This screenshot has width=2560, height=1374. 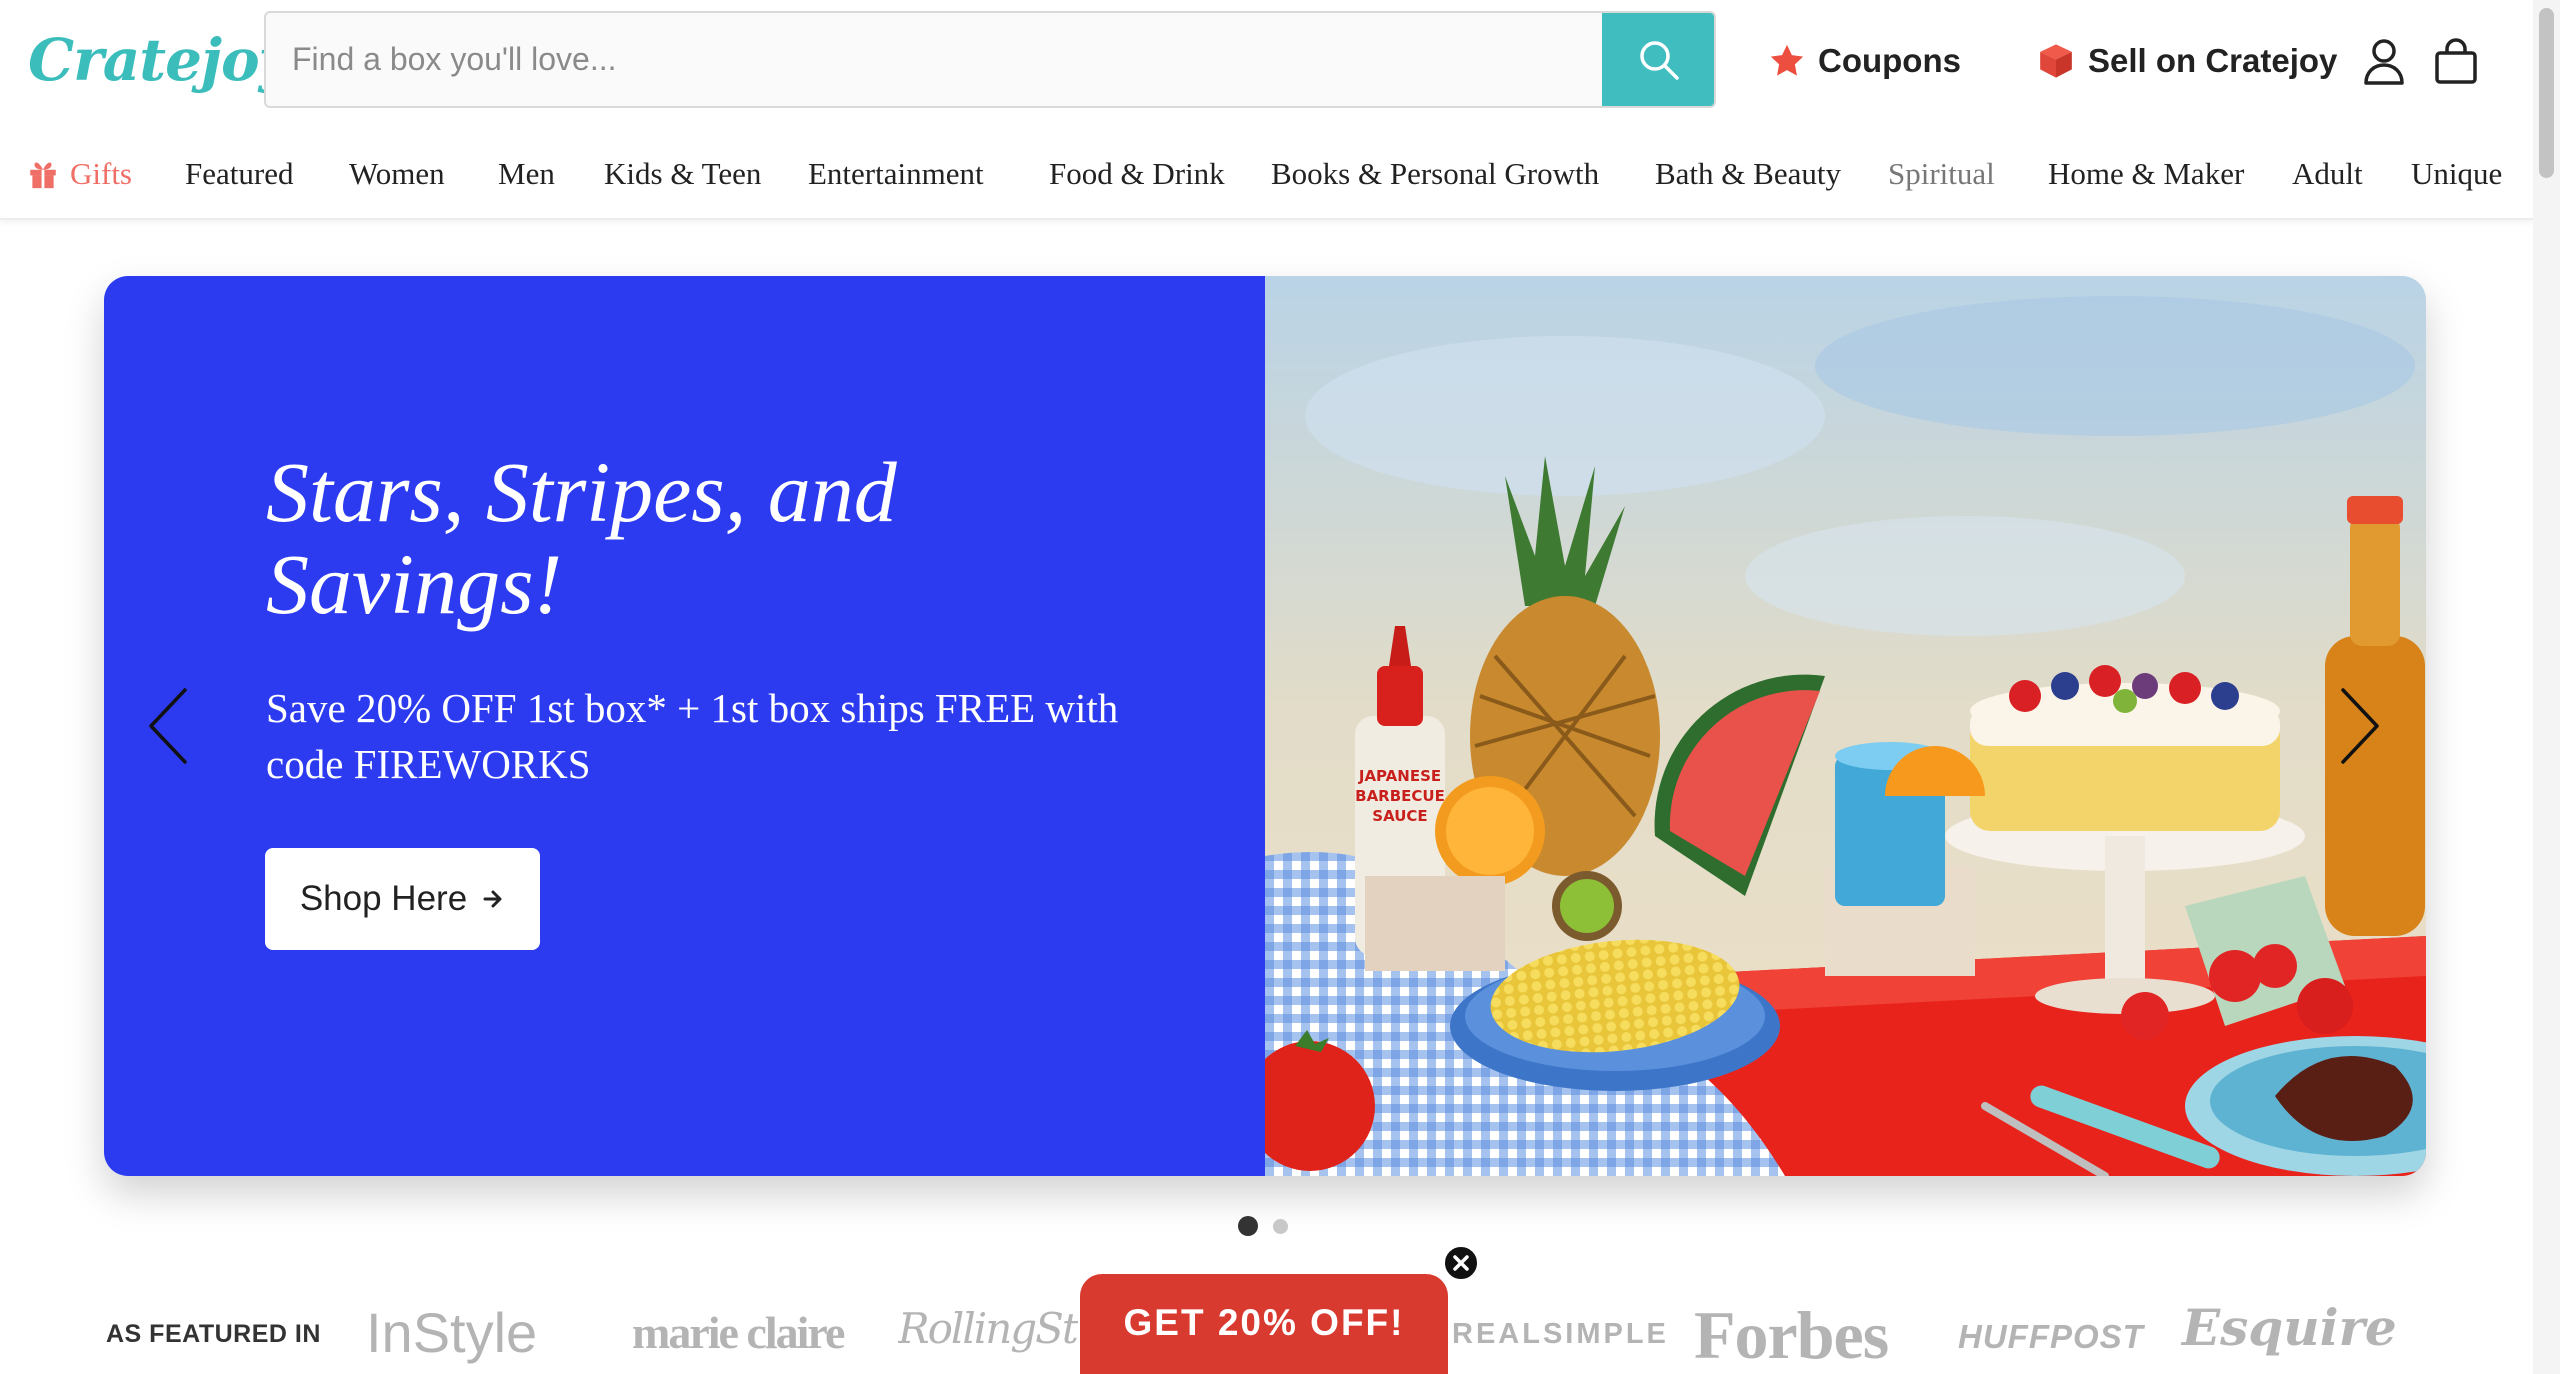 I want to click on search-button, so click(x=1658, y=59).